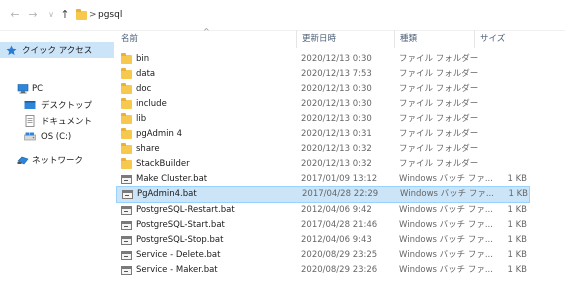 The image size is (565, 282). Describe the element at coordinates (323, 149) in the screenshot. I see `table-row: share 2020/12/13 0:32 ファイル フォルダー` at that location.